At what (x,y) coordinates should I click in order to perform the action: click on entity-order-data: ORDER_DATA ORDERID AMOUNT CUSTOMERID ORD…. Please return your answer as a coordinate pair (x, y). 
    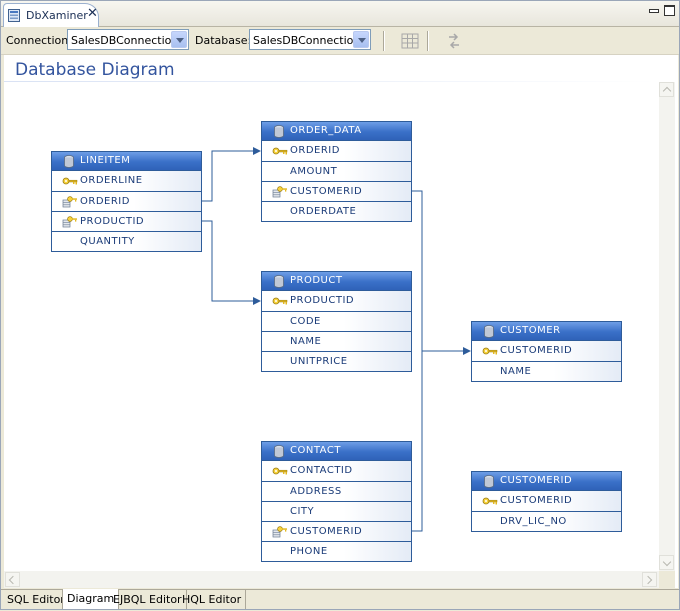
    Looking at the image, I should click on (336, 171).